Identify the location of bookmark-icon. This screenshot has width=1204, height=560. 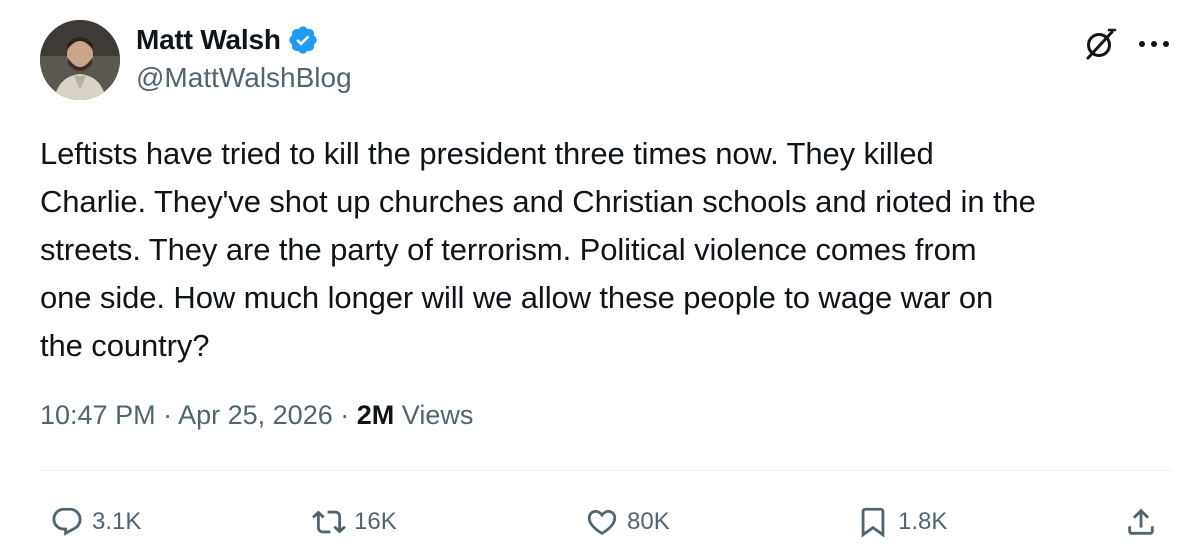
(873, 522).